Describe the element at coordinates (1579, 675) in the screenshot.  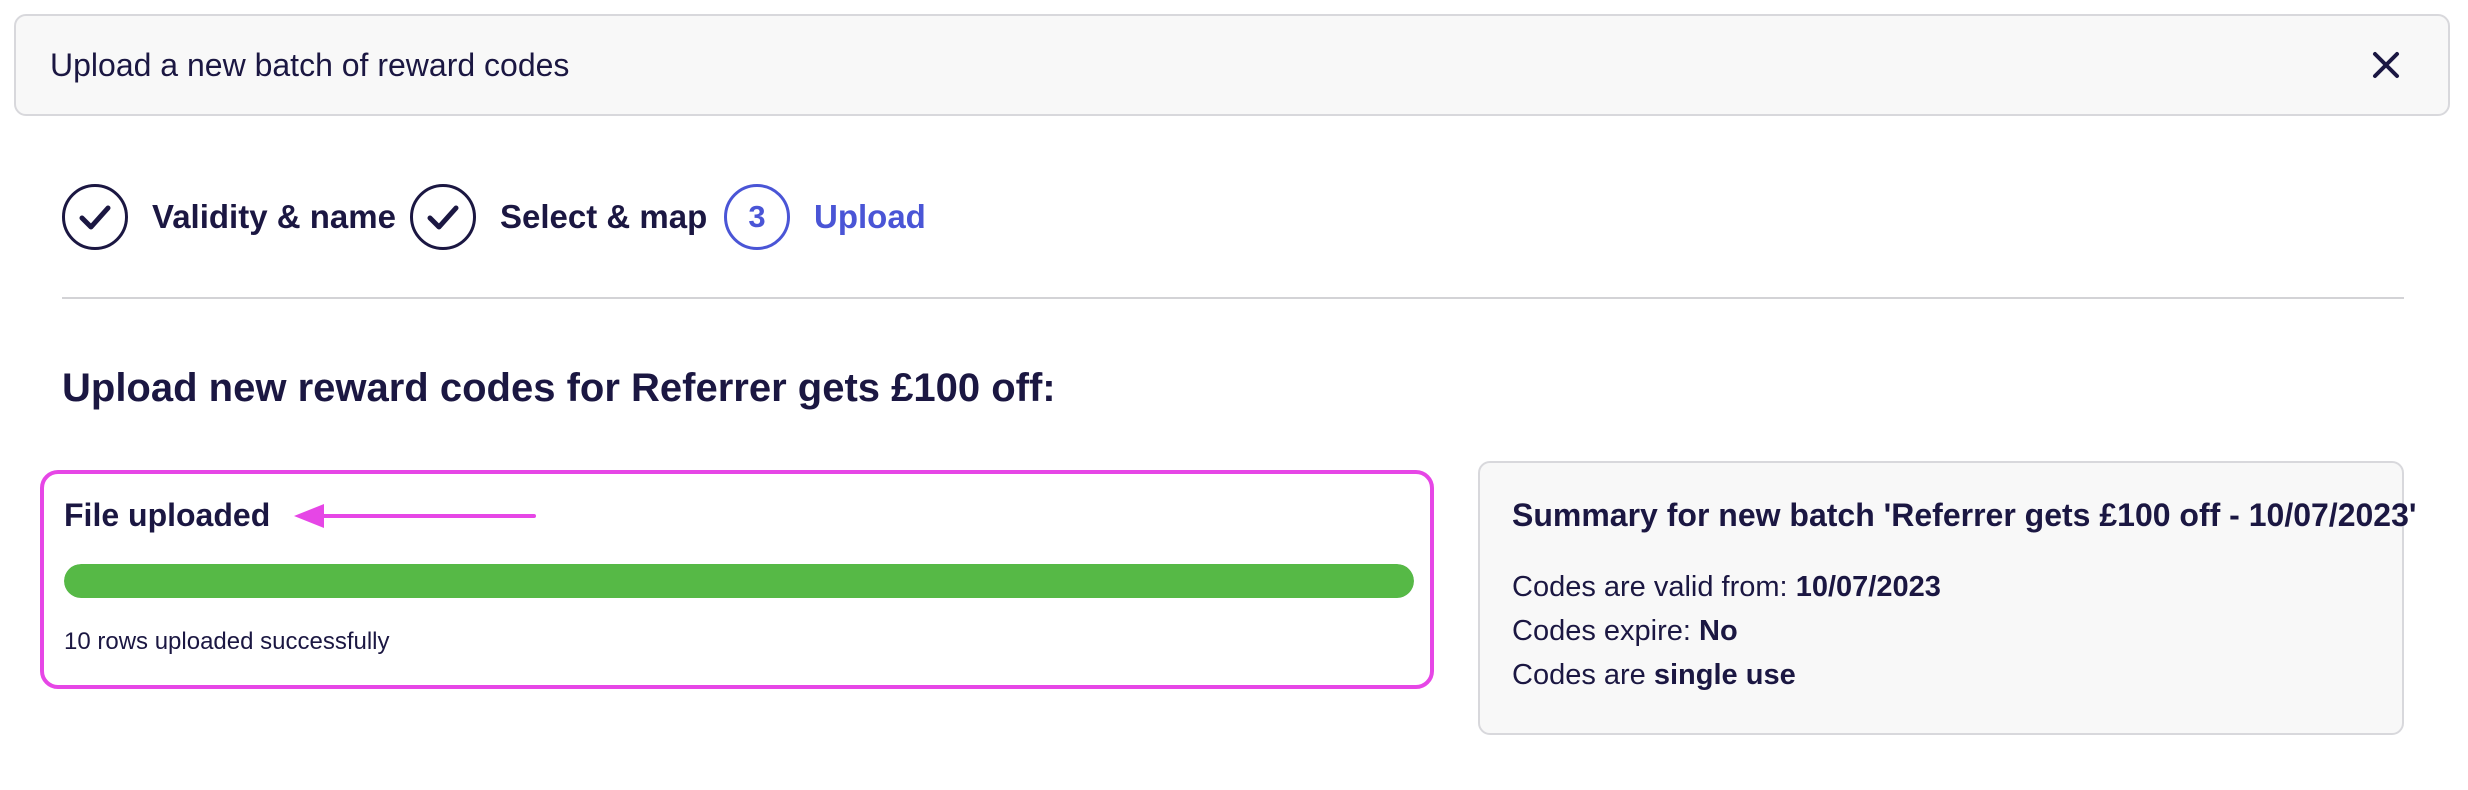
I see `summary-label: Codes are` at that location.